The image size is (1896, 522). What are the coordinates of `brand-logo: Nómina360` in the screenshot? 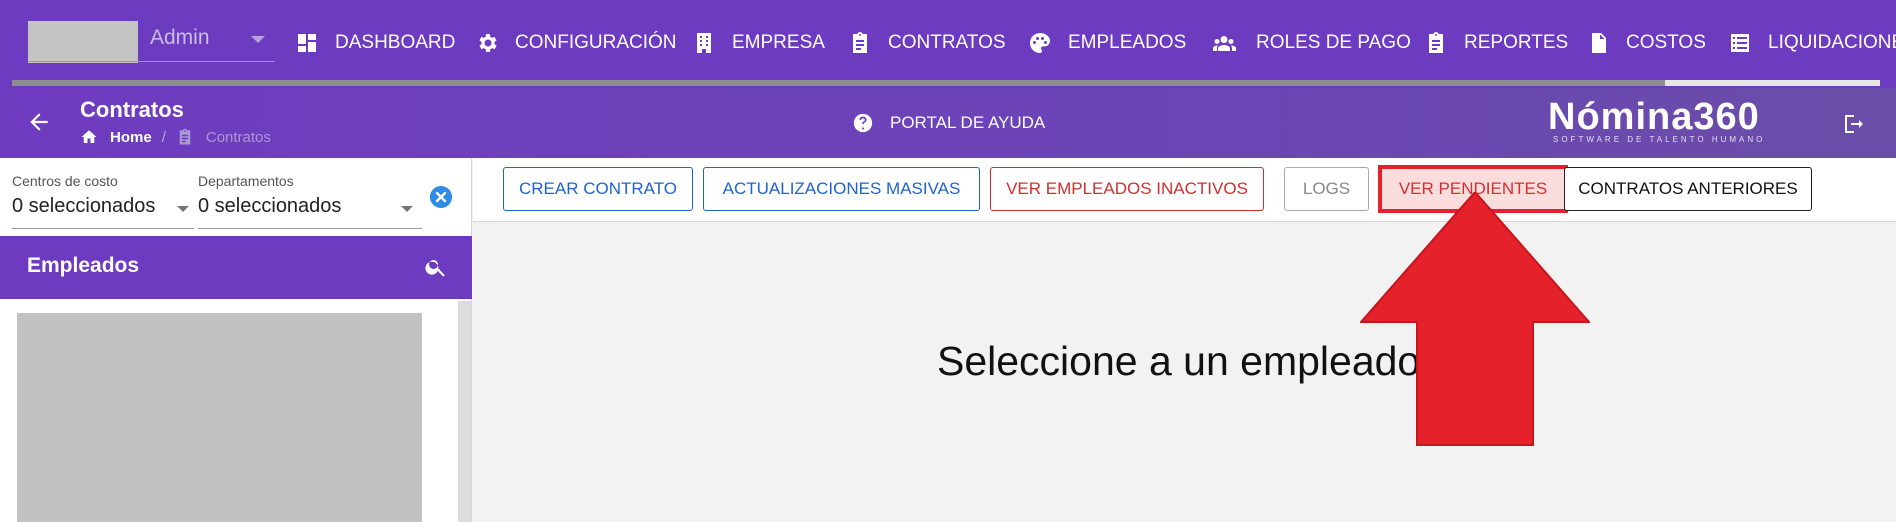 It's located at (1654, 117).